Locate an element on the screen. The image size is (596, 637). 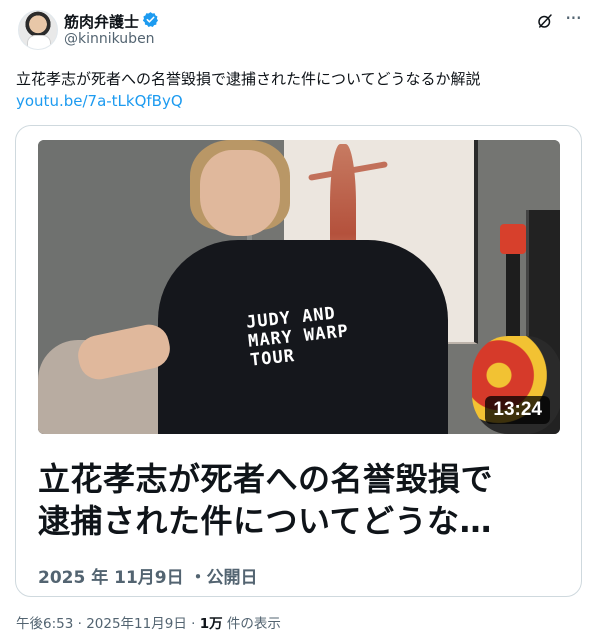
tweet-header: 筋肉弁護士 @kinnikuben ··· is located at coordinates (299, 30).